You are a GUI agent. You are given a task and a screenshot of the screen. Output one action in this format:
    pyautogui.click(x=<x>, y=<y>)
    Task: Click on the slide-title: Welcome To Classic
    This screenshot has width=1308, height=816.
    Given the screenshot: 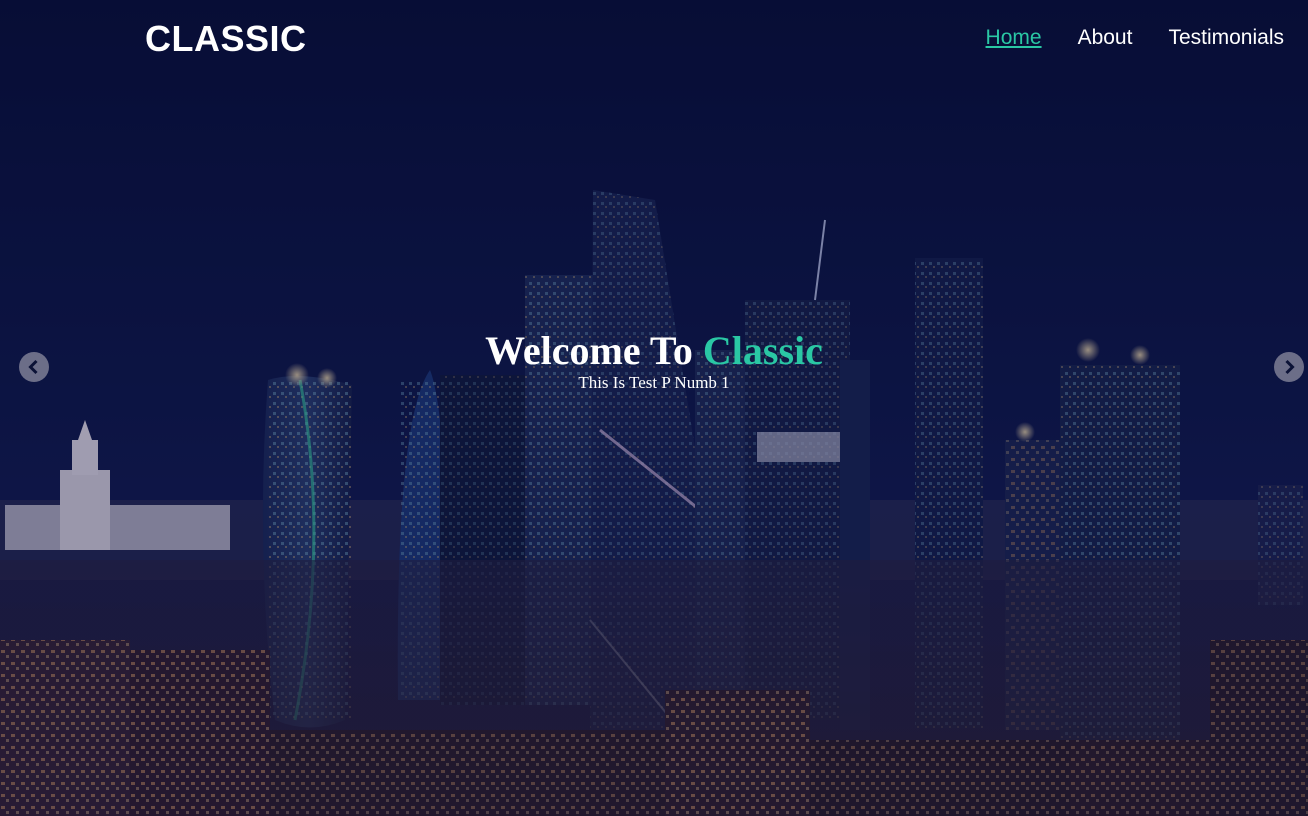 What is the action you would take?
    pyautogui.click(x=654, y=351)
    